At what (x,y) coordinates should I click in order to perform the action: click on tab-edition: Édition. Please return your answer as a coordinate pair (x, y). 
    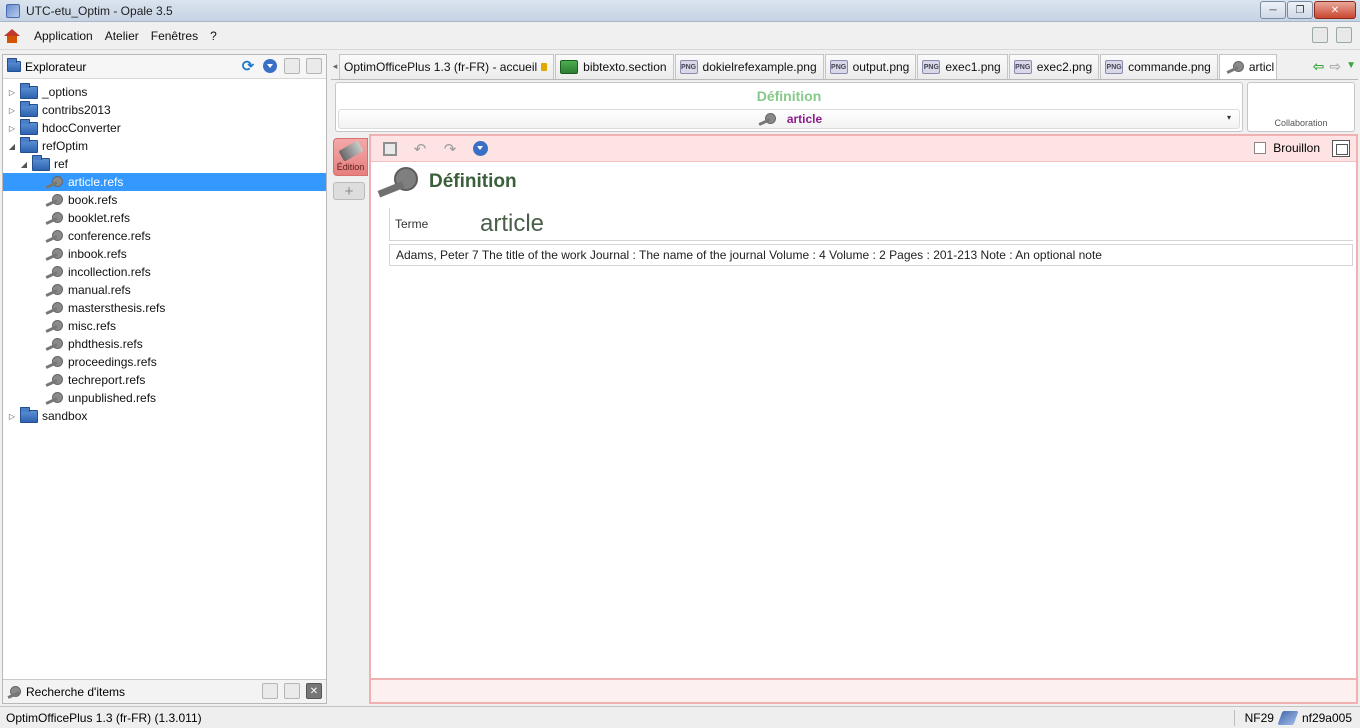
    Looking at the image, I should click on (350, 157).